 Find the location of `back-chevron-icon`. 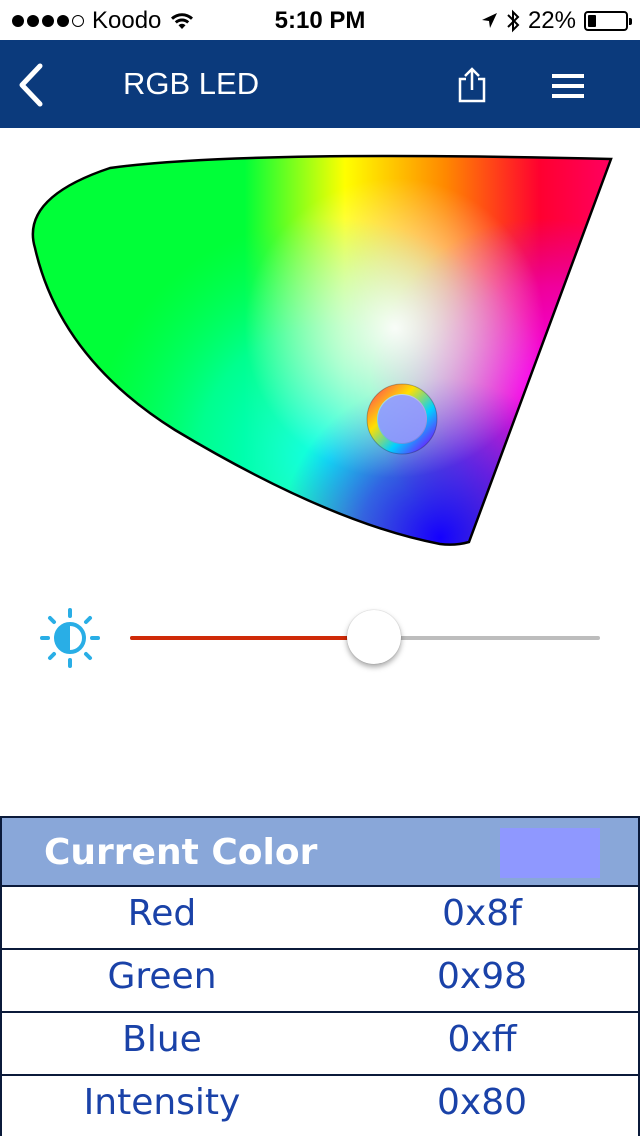

back-chevron-icon is located at coordinates (32, 85).